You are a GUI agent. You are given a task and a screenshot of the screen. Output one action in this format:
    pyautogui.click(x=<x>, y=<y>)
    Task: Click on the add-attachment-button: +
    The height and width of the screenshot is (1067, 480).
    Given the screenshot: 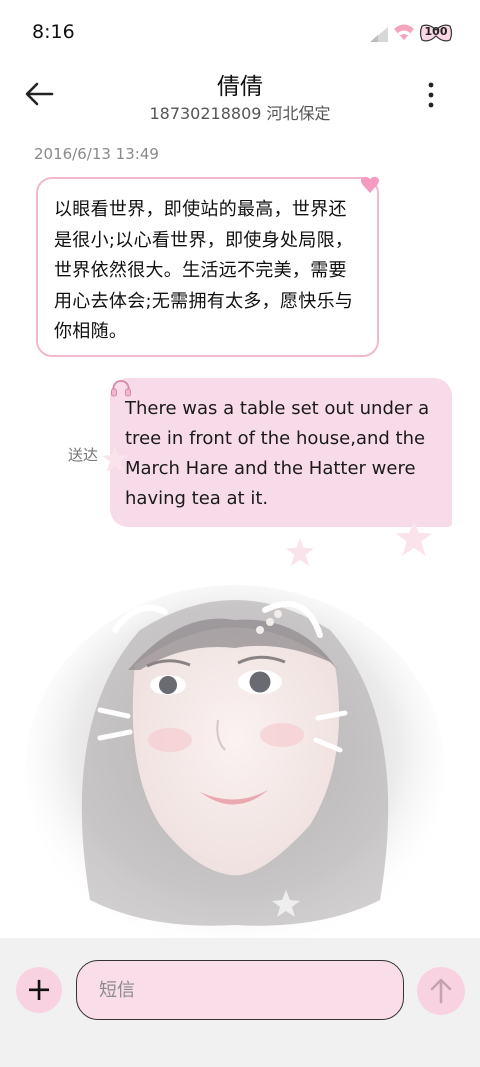 What is the action you would take?
    pyautogui.click(x=39, y=990)
    